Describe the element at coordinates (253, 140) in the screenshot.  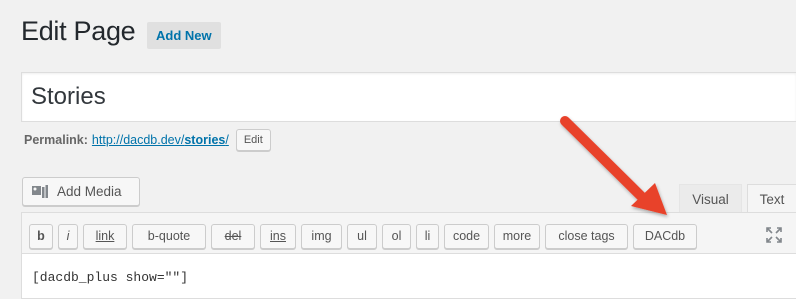
I see `edit-permalink-button: Edit` at that location.